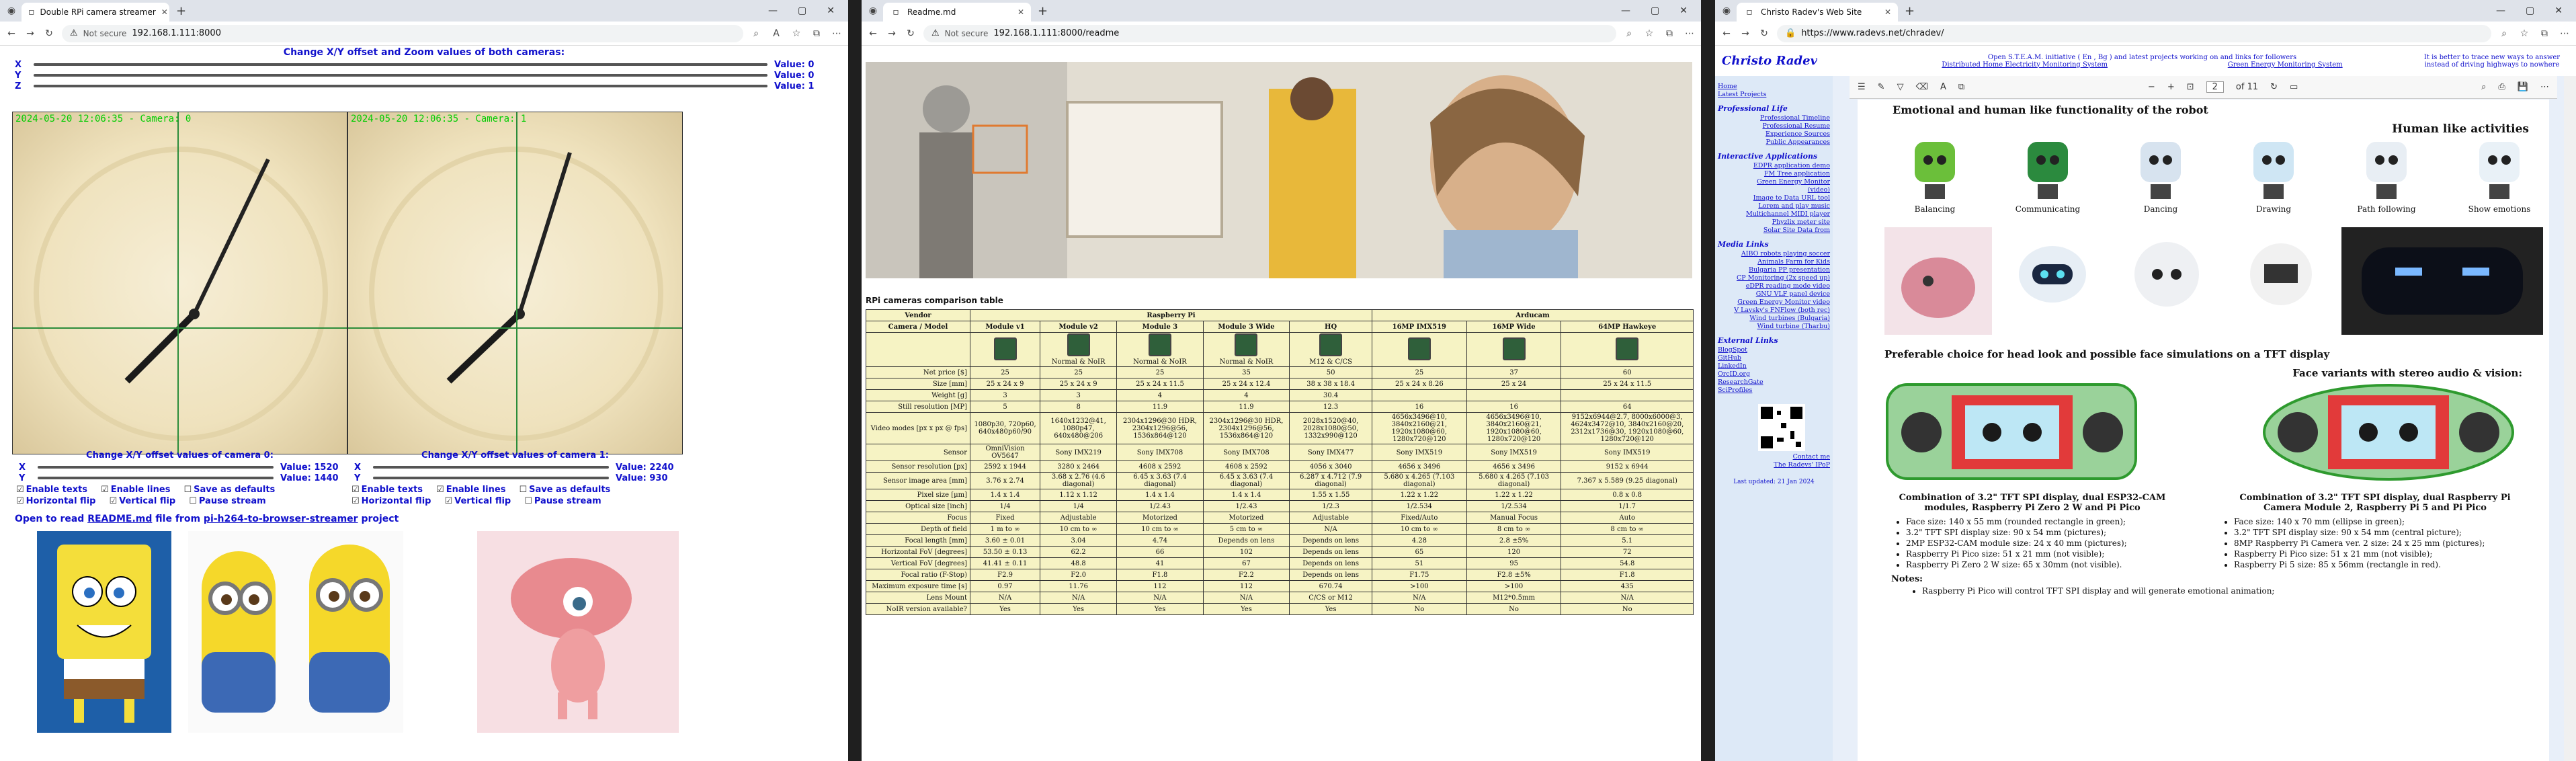 The image size is (2576, 761). Describe the element at coordinates (1774, 95) in the screenshot. I see `sidebar-link: Latest Projects` at that location.